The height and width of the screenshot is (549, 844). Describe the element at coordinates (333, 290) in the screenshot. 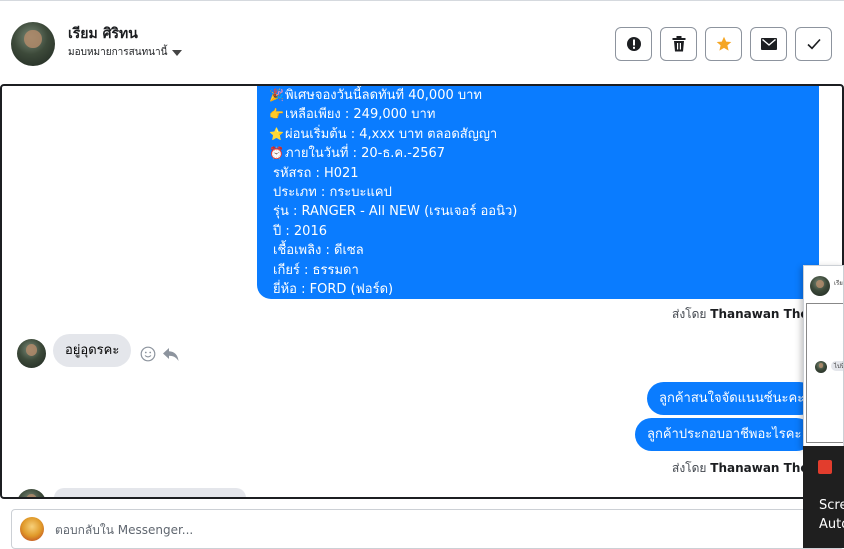

I see `card-line: ยี่ห้อ : FORD (ฟอร์ด)` at that location.